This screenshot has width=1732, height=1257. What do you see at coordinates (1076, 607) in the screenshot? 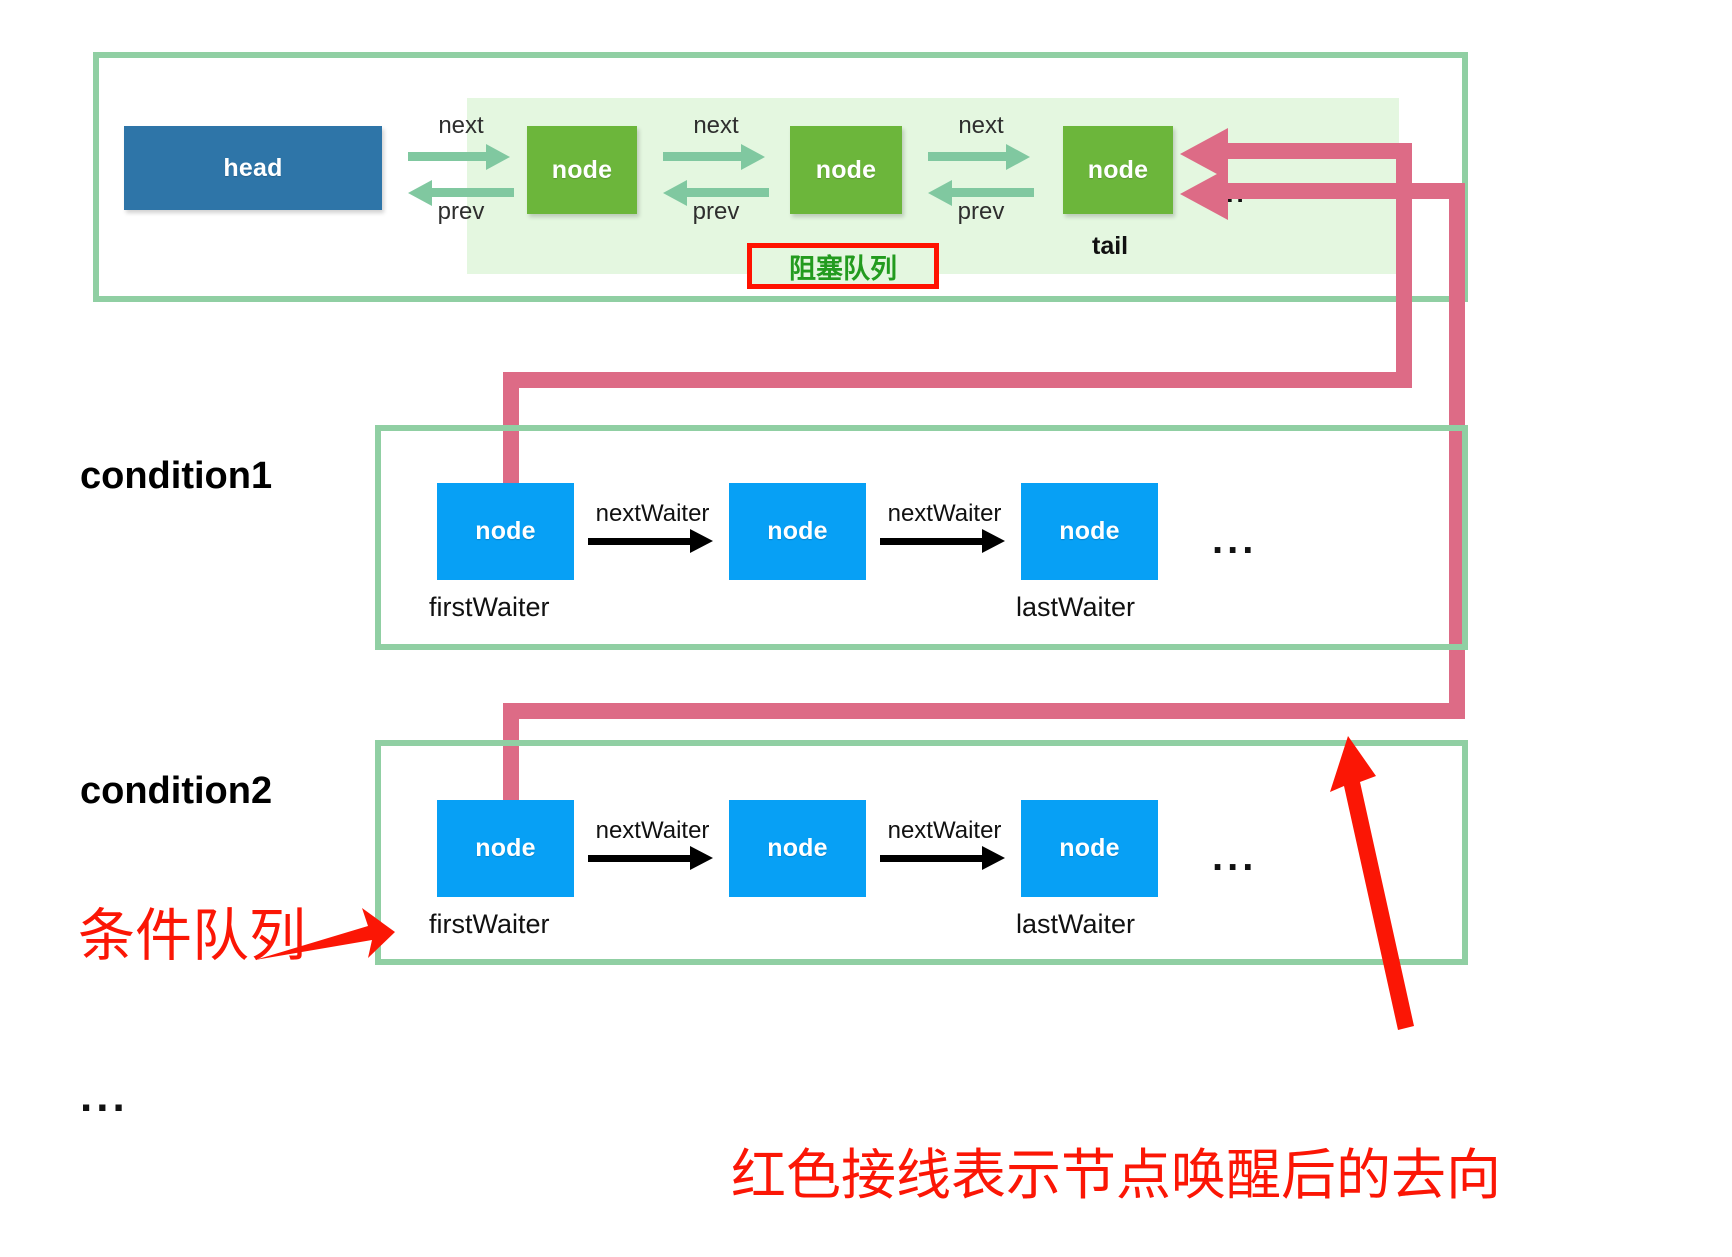
I see `condition1-lastwaiter-label: lastWaiter` at bounding box center [1076, 607].